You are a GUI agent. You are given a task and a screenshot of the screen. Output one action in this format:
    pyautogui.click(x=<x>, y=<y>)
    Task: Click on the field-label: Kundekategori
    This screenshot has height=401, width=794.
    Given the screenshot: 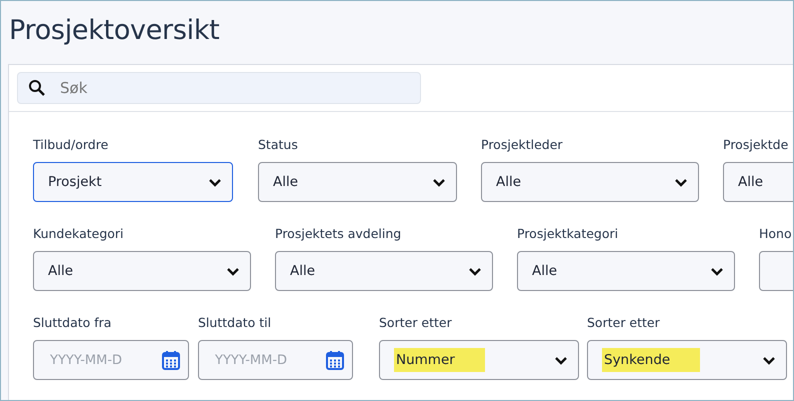 What is the action you would take?
    pyautogui.click(x=79, y=233)
    